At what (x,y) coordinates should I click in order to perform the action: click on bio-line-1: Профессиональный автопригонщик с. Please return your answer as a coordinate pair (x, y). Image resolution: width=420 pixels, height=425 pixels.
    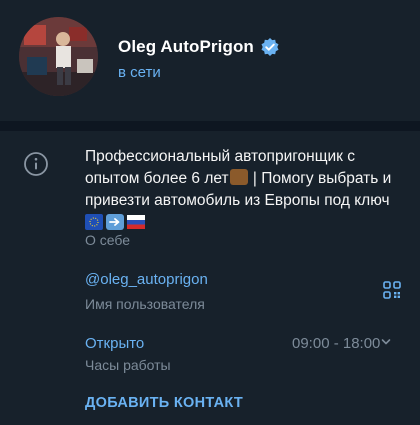
    Looking at the image, I should click on (220, 156).